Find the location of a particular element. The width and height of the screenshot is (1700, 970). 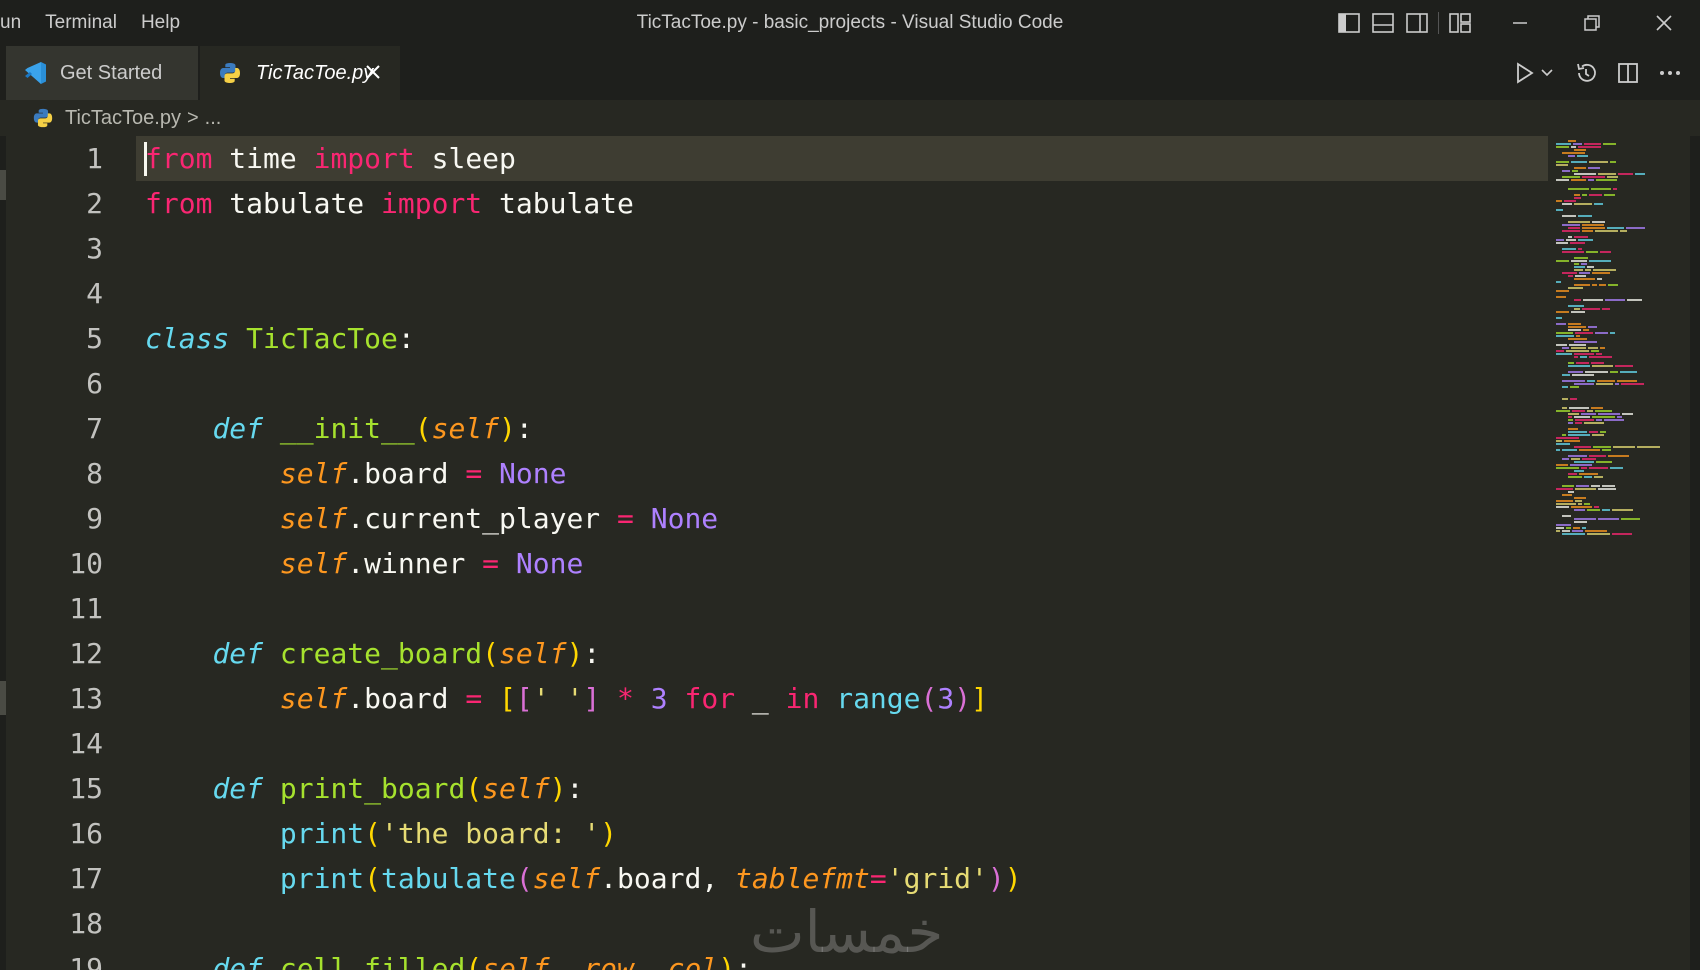

window-controls is located at coordinates (1592, 23).